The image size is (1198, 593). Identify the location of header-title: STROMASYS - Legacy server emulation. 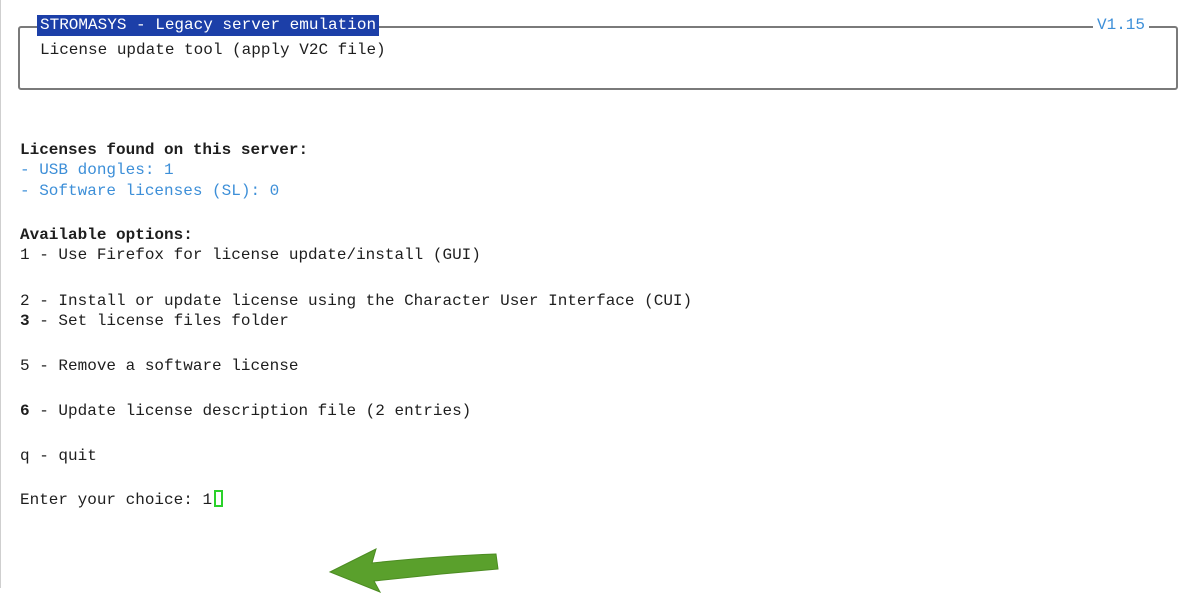
(208, 25).